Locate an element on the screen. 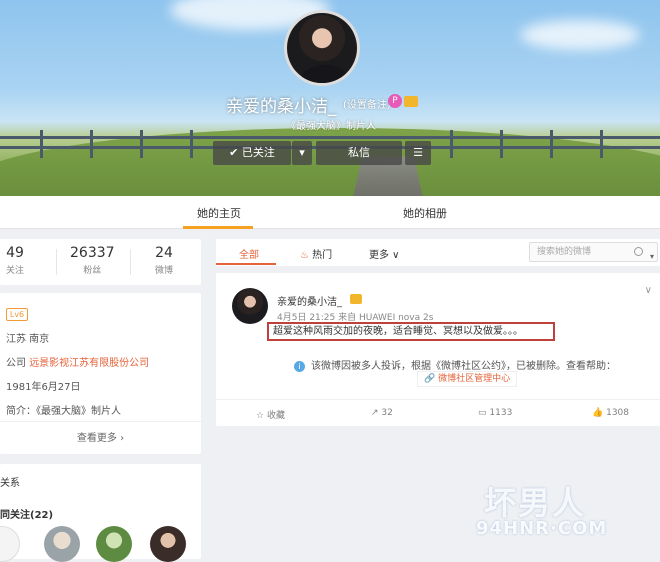  stat-label: 微博 is located at coordinates (164, 271).